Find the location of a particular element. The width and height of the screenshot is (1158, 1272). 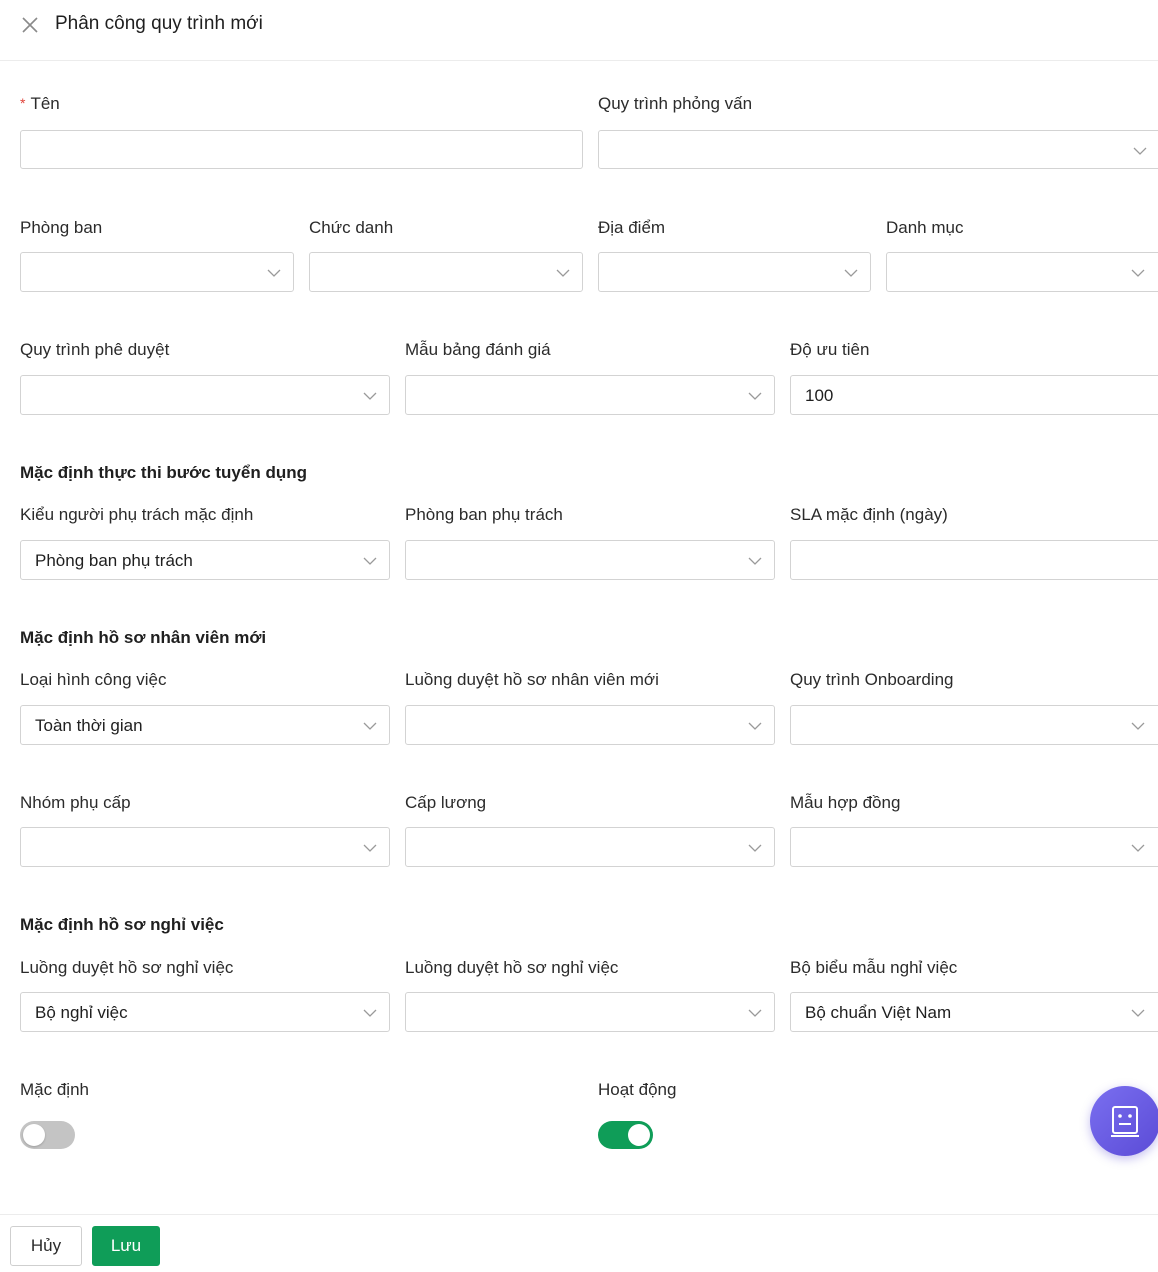

contract-template-label: Mẫu hợp đồng is located at coordinates (845, 802).